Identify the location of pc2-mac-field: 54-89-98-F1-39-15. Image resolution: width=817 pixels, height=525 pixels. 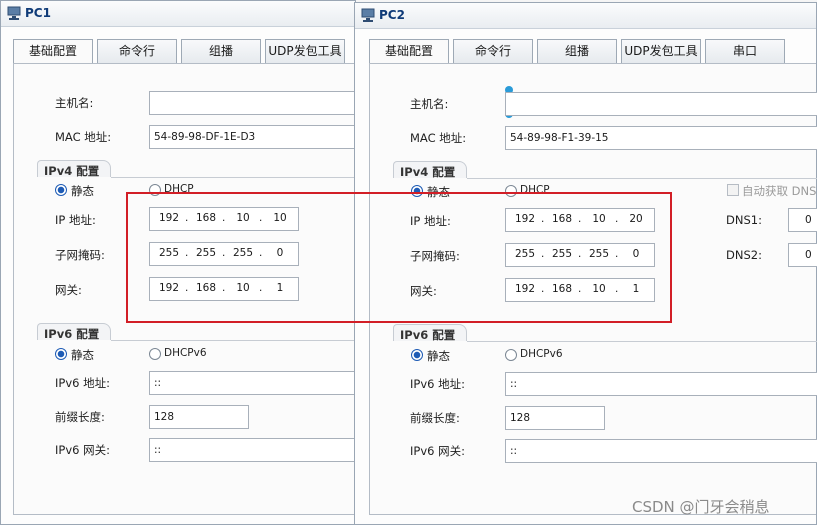
(661, 138).